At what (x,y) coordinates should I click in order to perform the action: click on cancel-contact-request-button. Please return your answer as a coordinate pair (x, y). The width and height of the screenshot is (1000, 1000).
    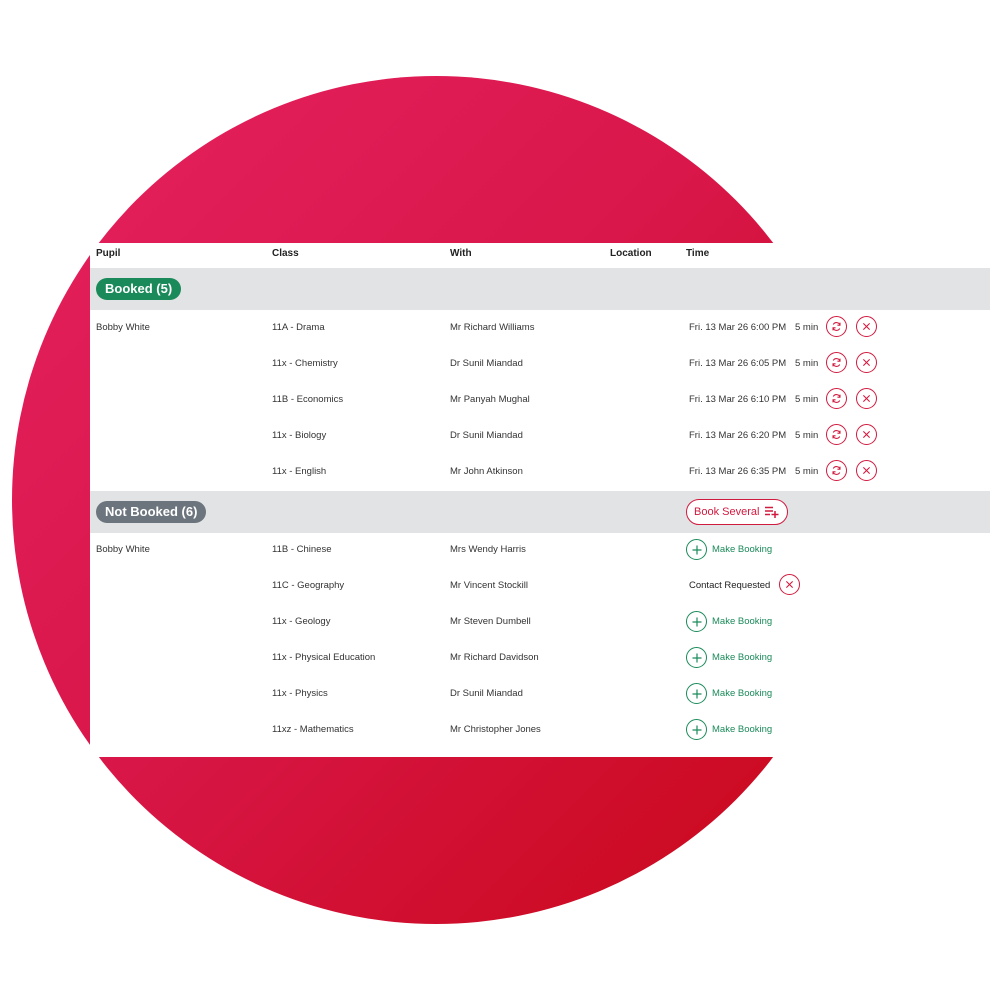
    Looking at the image, I should click on (789, 584).